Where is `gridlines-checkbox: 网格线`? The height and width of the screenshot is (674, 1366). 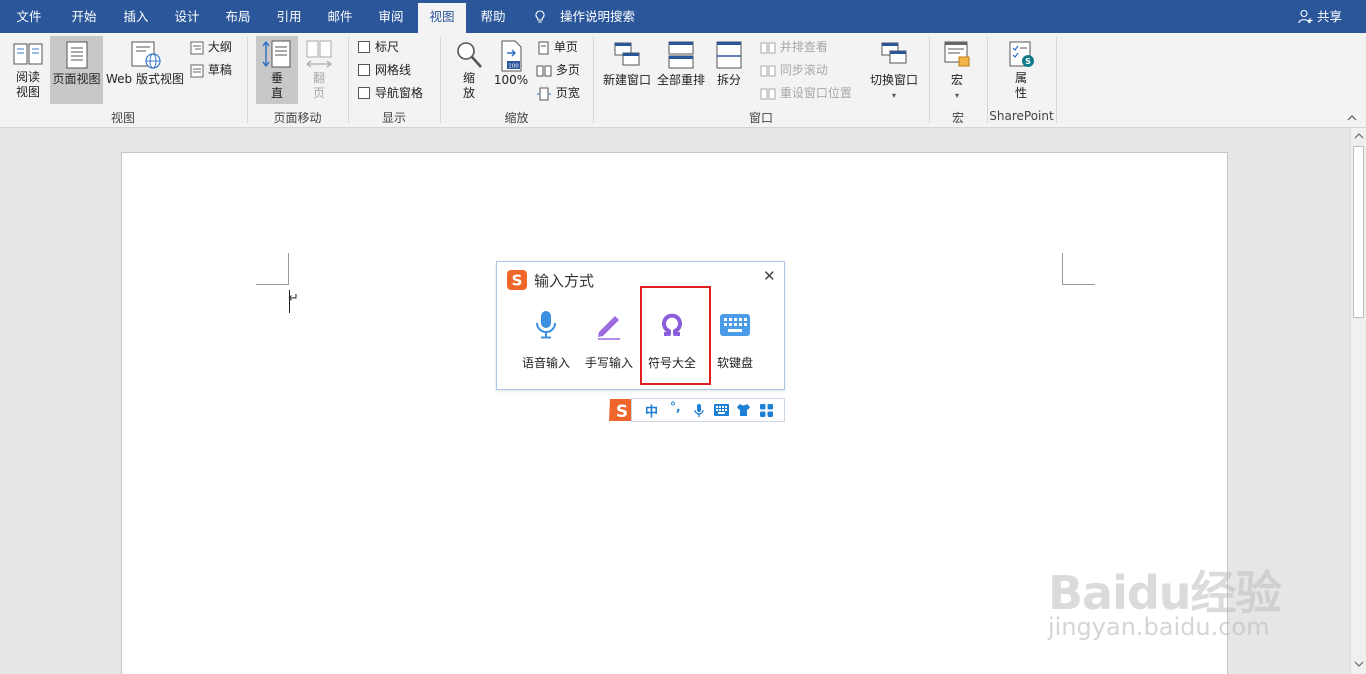 gridlines-checkbox: 网格线 is located at coordinates (384, 70).